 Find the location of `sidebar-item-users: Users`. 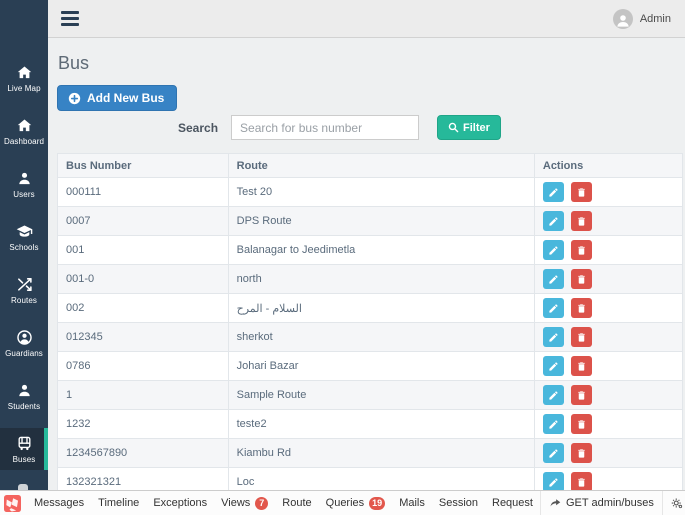

sidebar-item-users: Users is located at coordinates (24, 184).